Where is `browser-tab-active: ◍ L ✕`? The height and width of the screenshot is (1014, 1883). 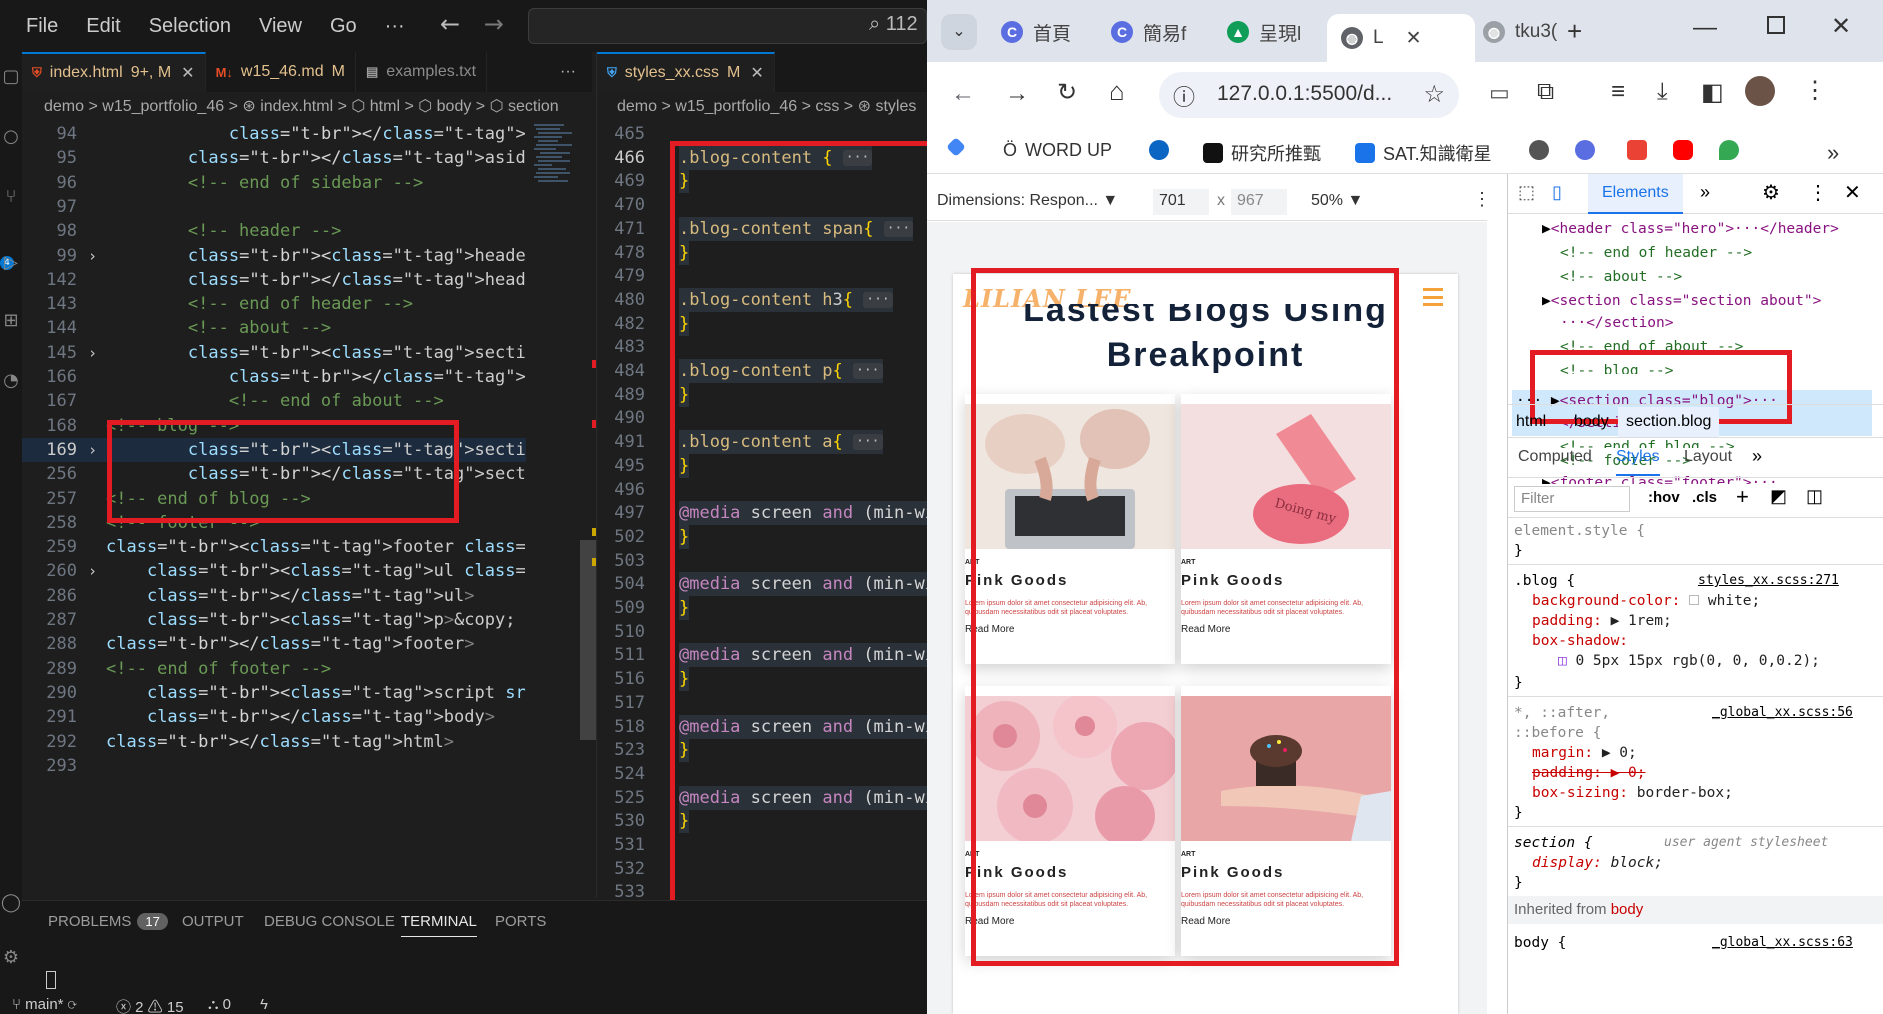 browser-tab-active: ◍ L ✕ is located at coordinates (1401, 38).